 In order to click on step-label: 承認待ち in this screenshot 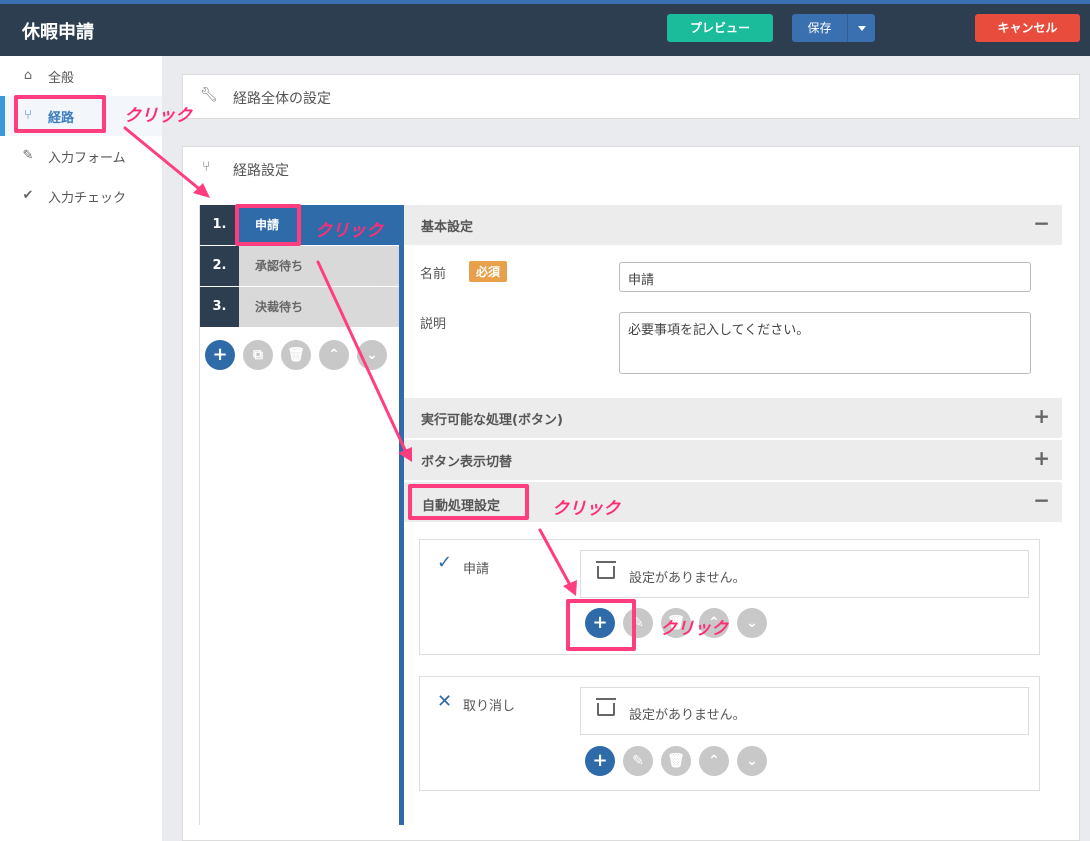, I will do `click(319, 266)`.